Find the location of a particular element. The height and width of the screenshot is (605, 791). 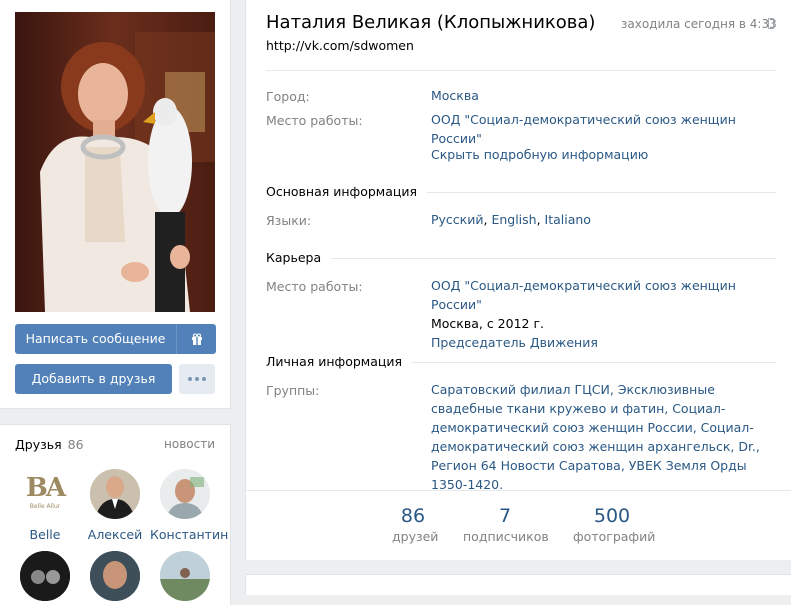

section-divider is located at coordinates (521, 258).